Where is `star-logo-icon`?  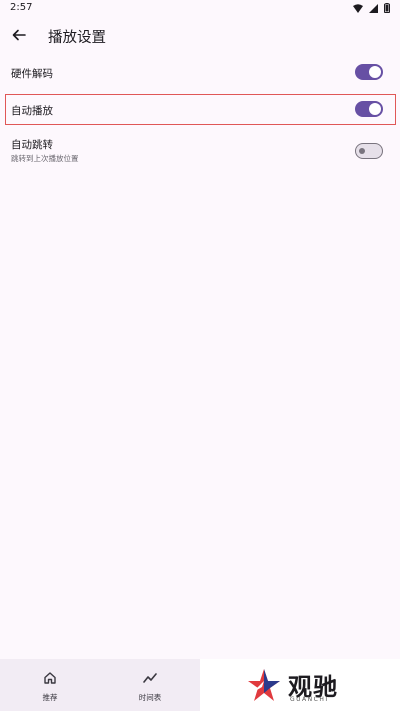 star-logo-icon is located at coordinates (264, 685).